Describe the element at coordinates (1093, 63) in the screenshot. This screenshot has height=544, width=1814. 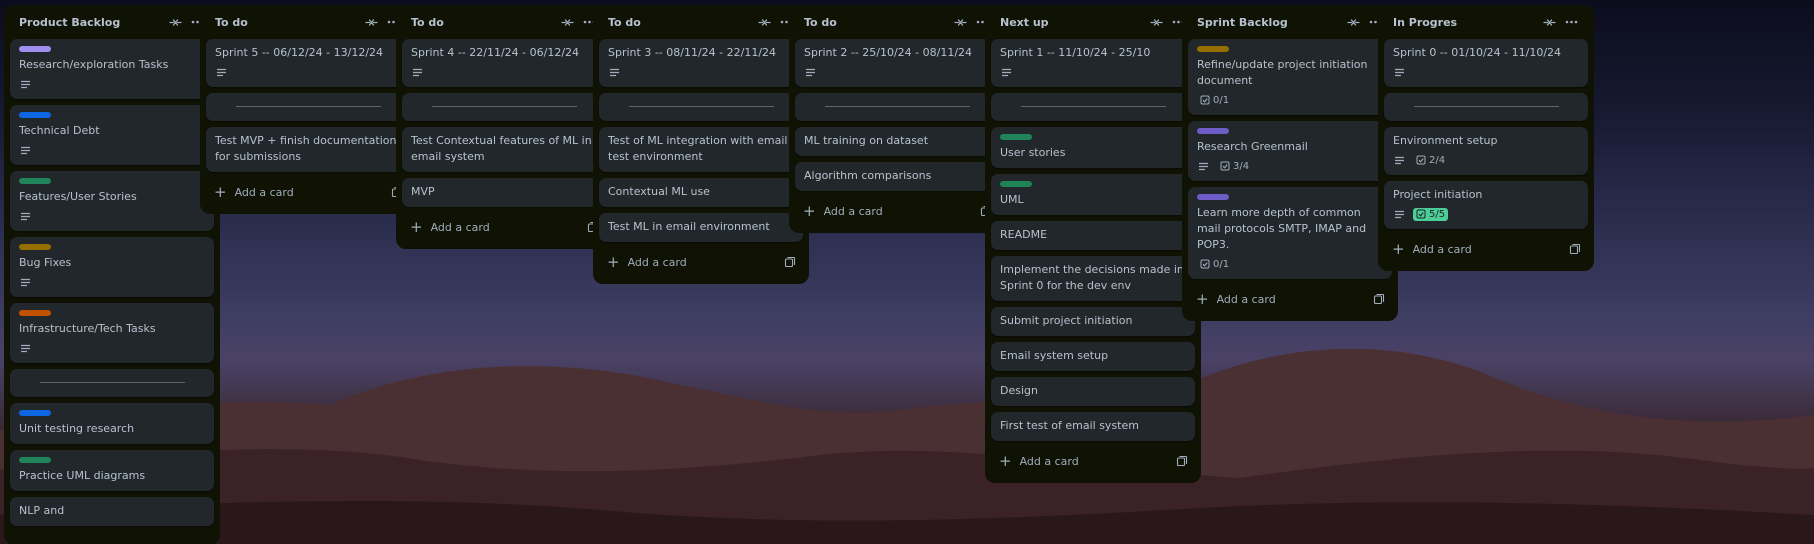
I see `card: Sprint 1 -- 11/10/24 - 25/10` at that location.